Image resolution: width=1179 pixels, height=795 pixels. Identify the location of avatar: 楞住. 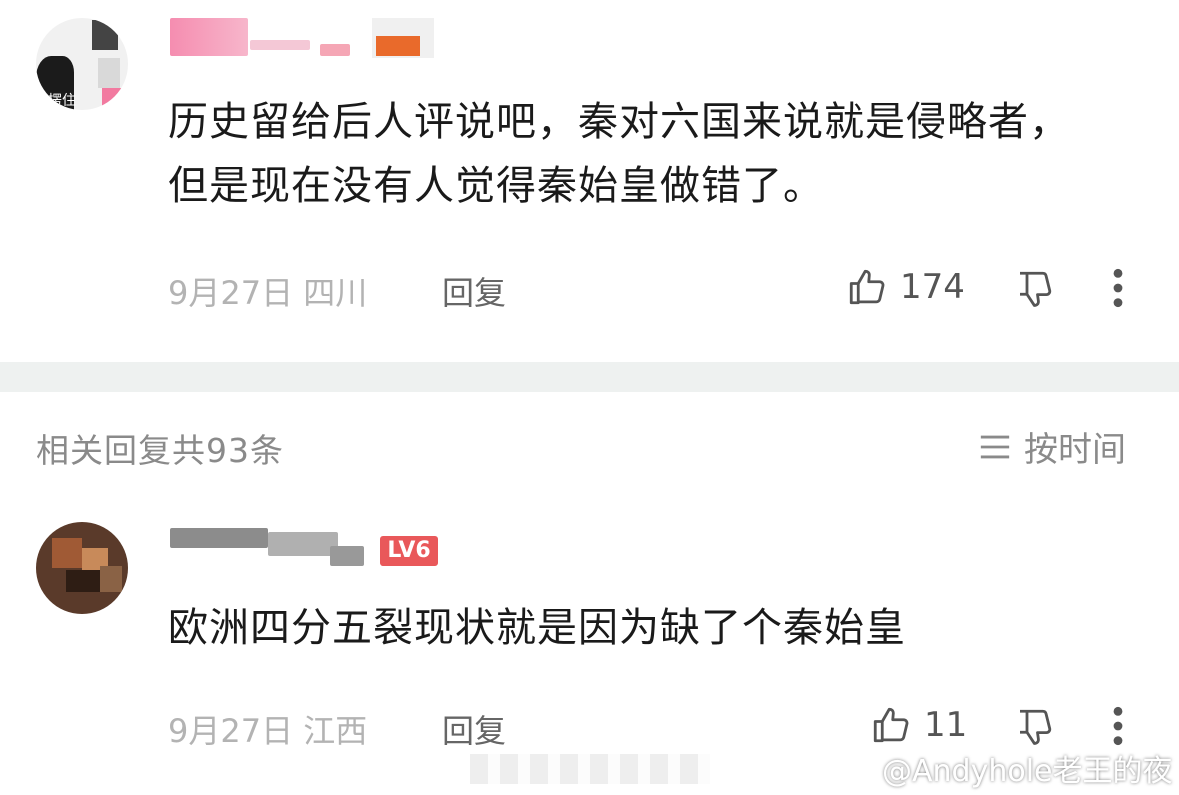
(82, 64).